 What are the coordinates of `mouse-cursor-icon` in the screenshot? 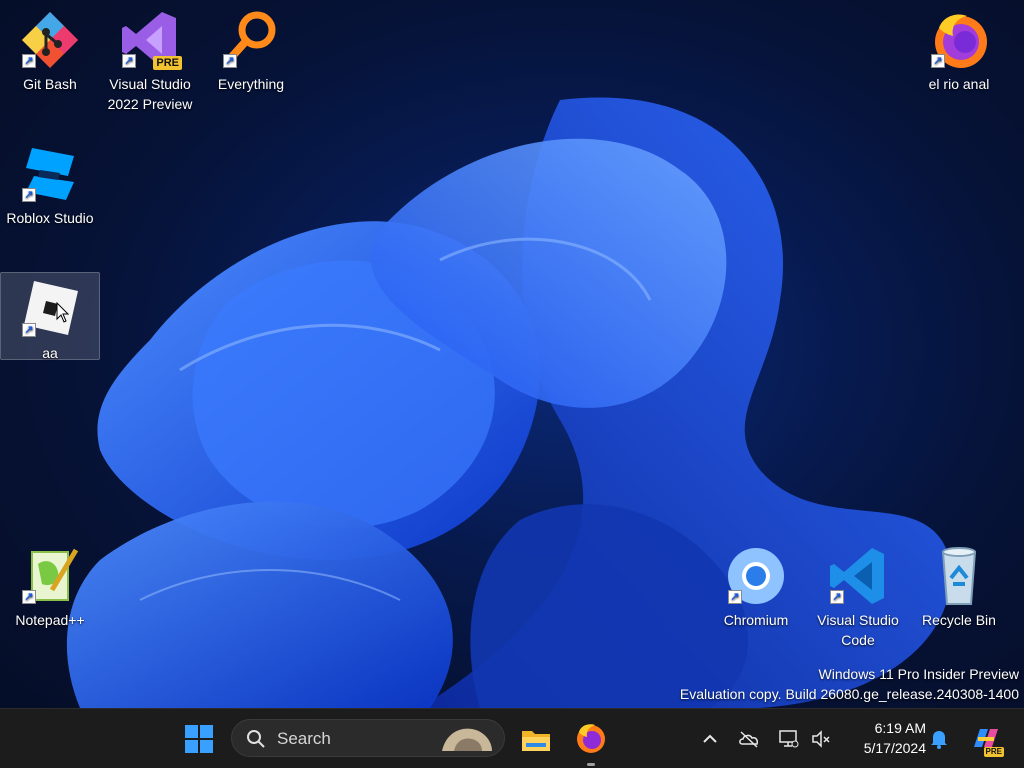 It's located at (63, 312).